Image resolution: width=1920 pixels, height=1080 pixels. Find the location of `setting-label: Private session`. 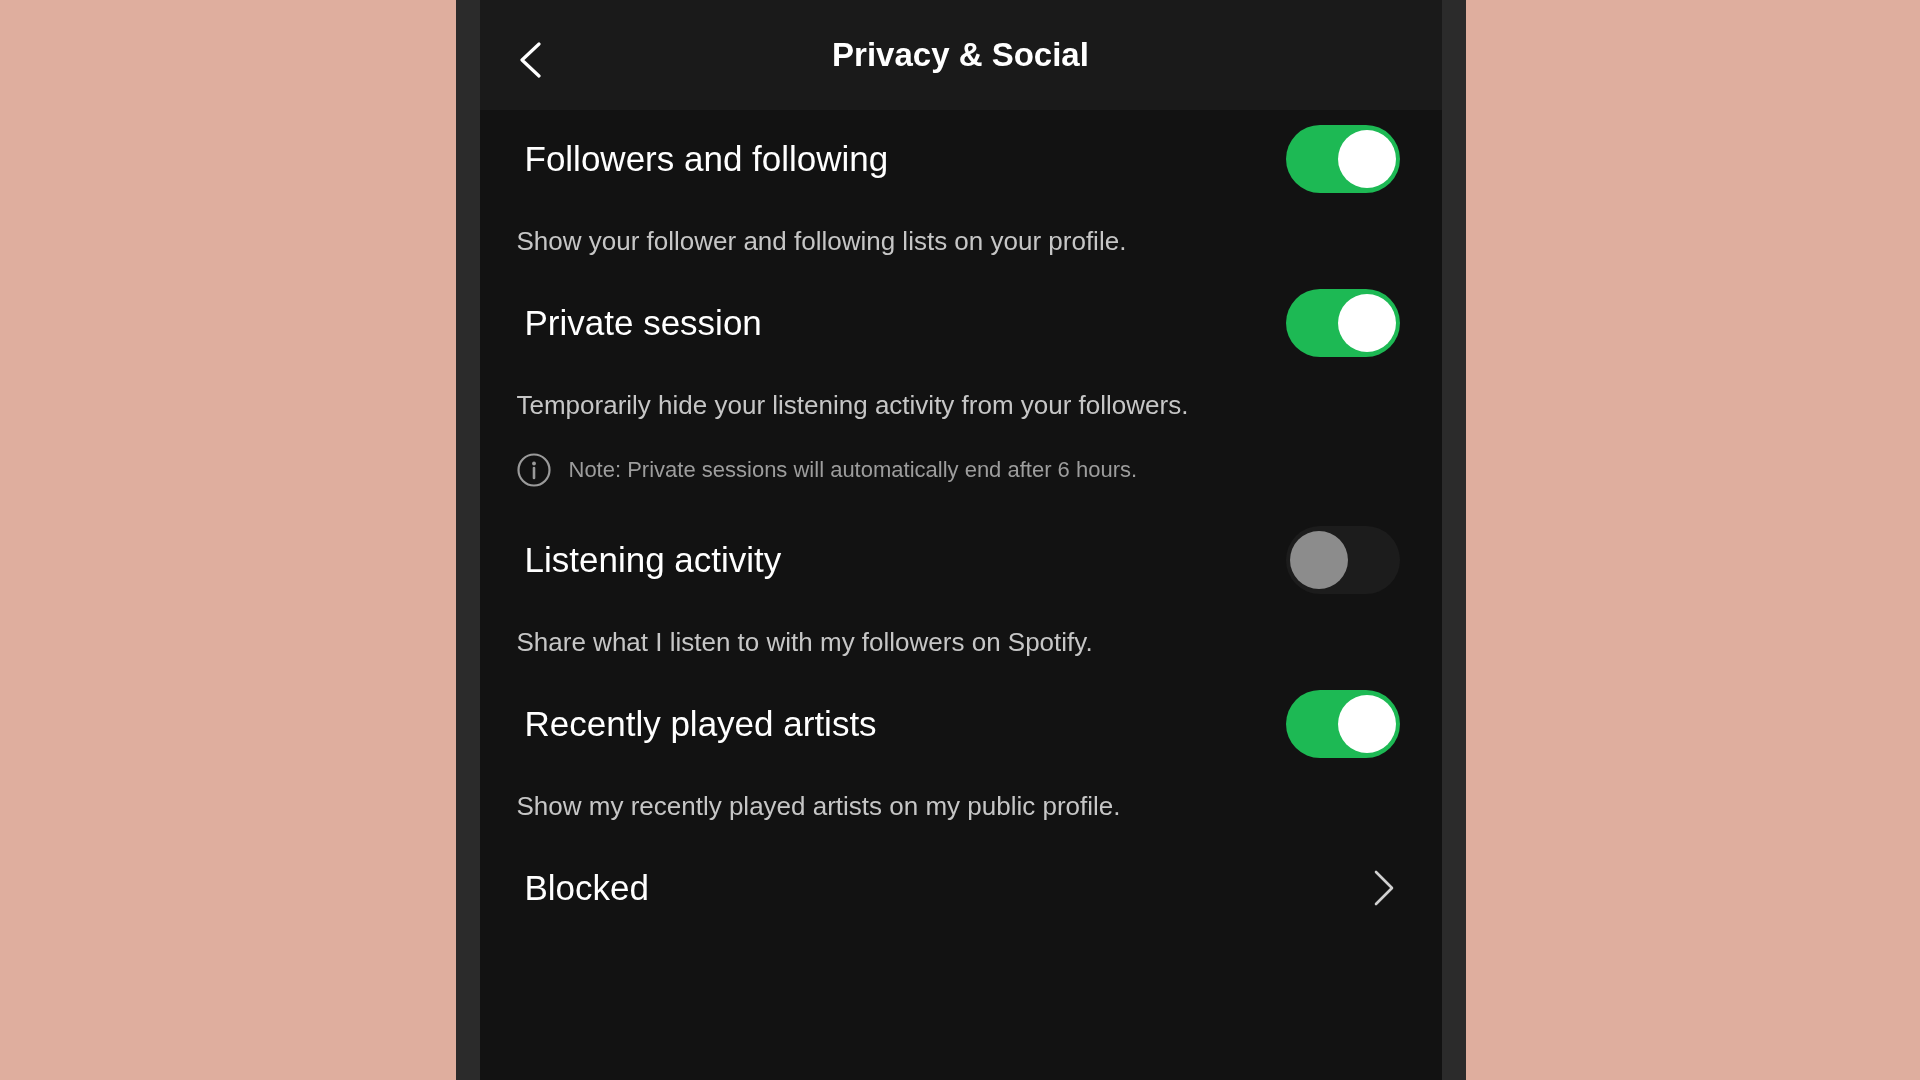

setting-label: Private session is located at coordinates (643, 323).